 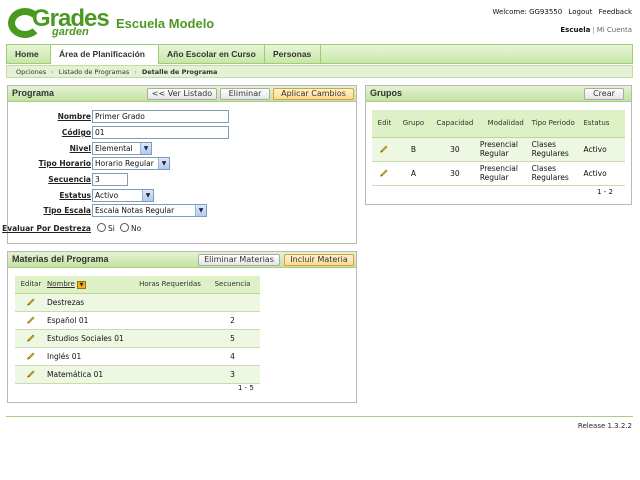 What do you see at coordinates (560, 12) in the screenshot?
I see `top-user-links: Welcome: GG93550 Logout Feedback` at bounding box center [560, 12].